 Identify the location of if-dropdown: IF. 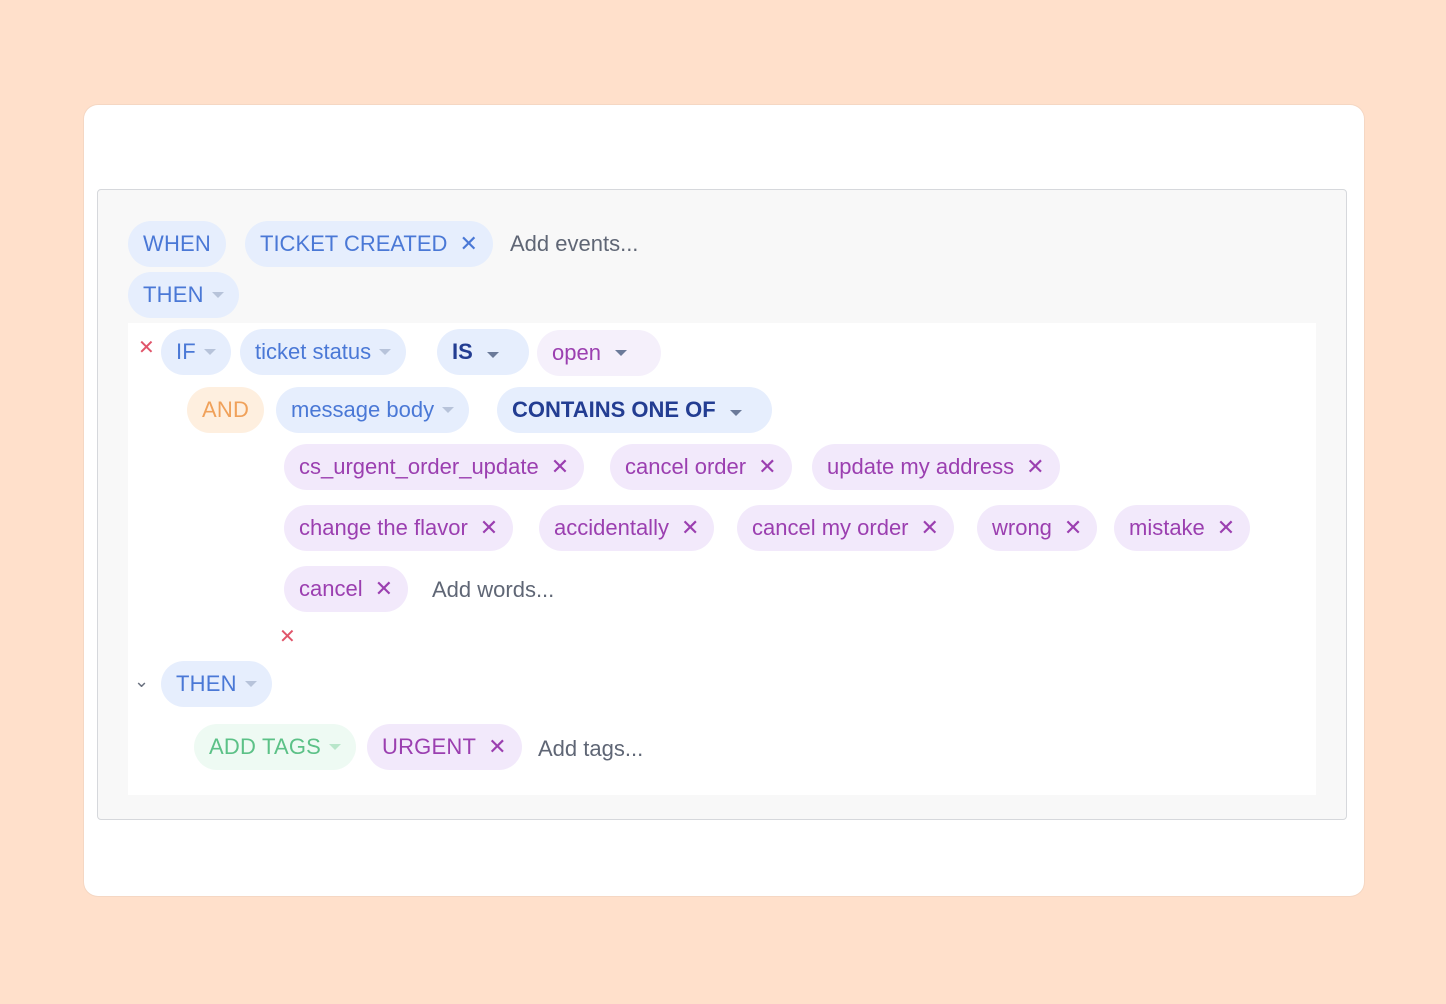
(196, 352).